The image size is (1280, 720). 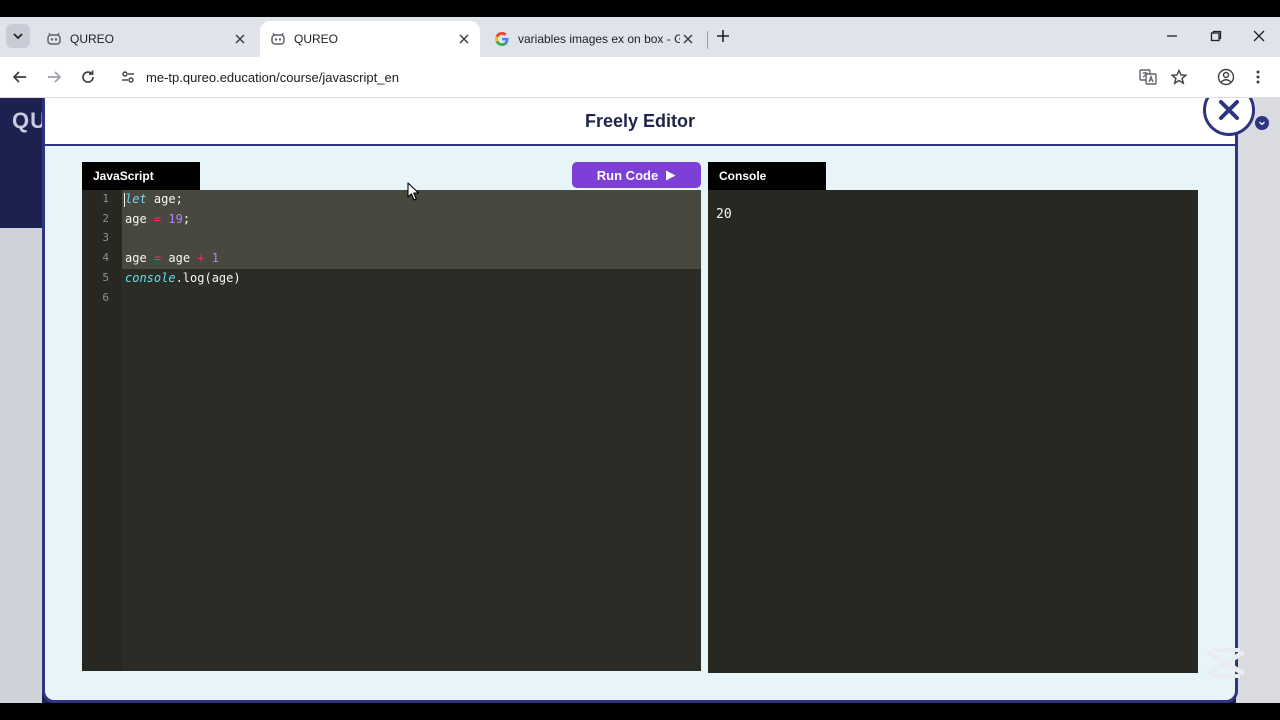 What do you see at coordinates (370, 39) in the screenshot?
I see `browser-tab-2: QUREO` at bounding box center [370, 39].